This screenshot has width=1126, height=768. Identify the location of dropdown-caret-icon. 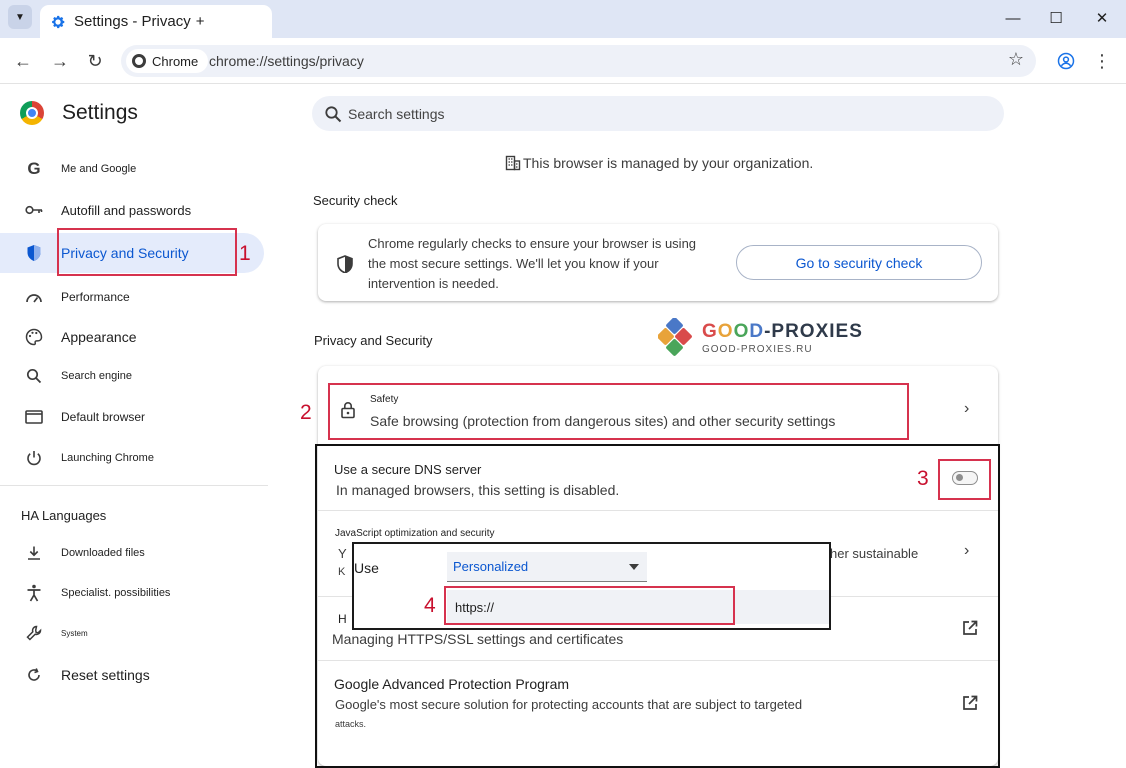
(634, 567).